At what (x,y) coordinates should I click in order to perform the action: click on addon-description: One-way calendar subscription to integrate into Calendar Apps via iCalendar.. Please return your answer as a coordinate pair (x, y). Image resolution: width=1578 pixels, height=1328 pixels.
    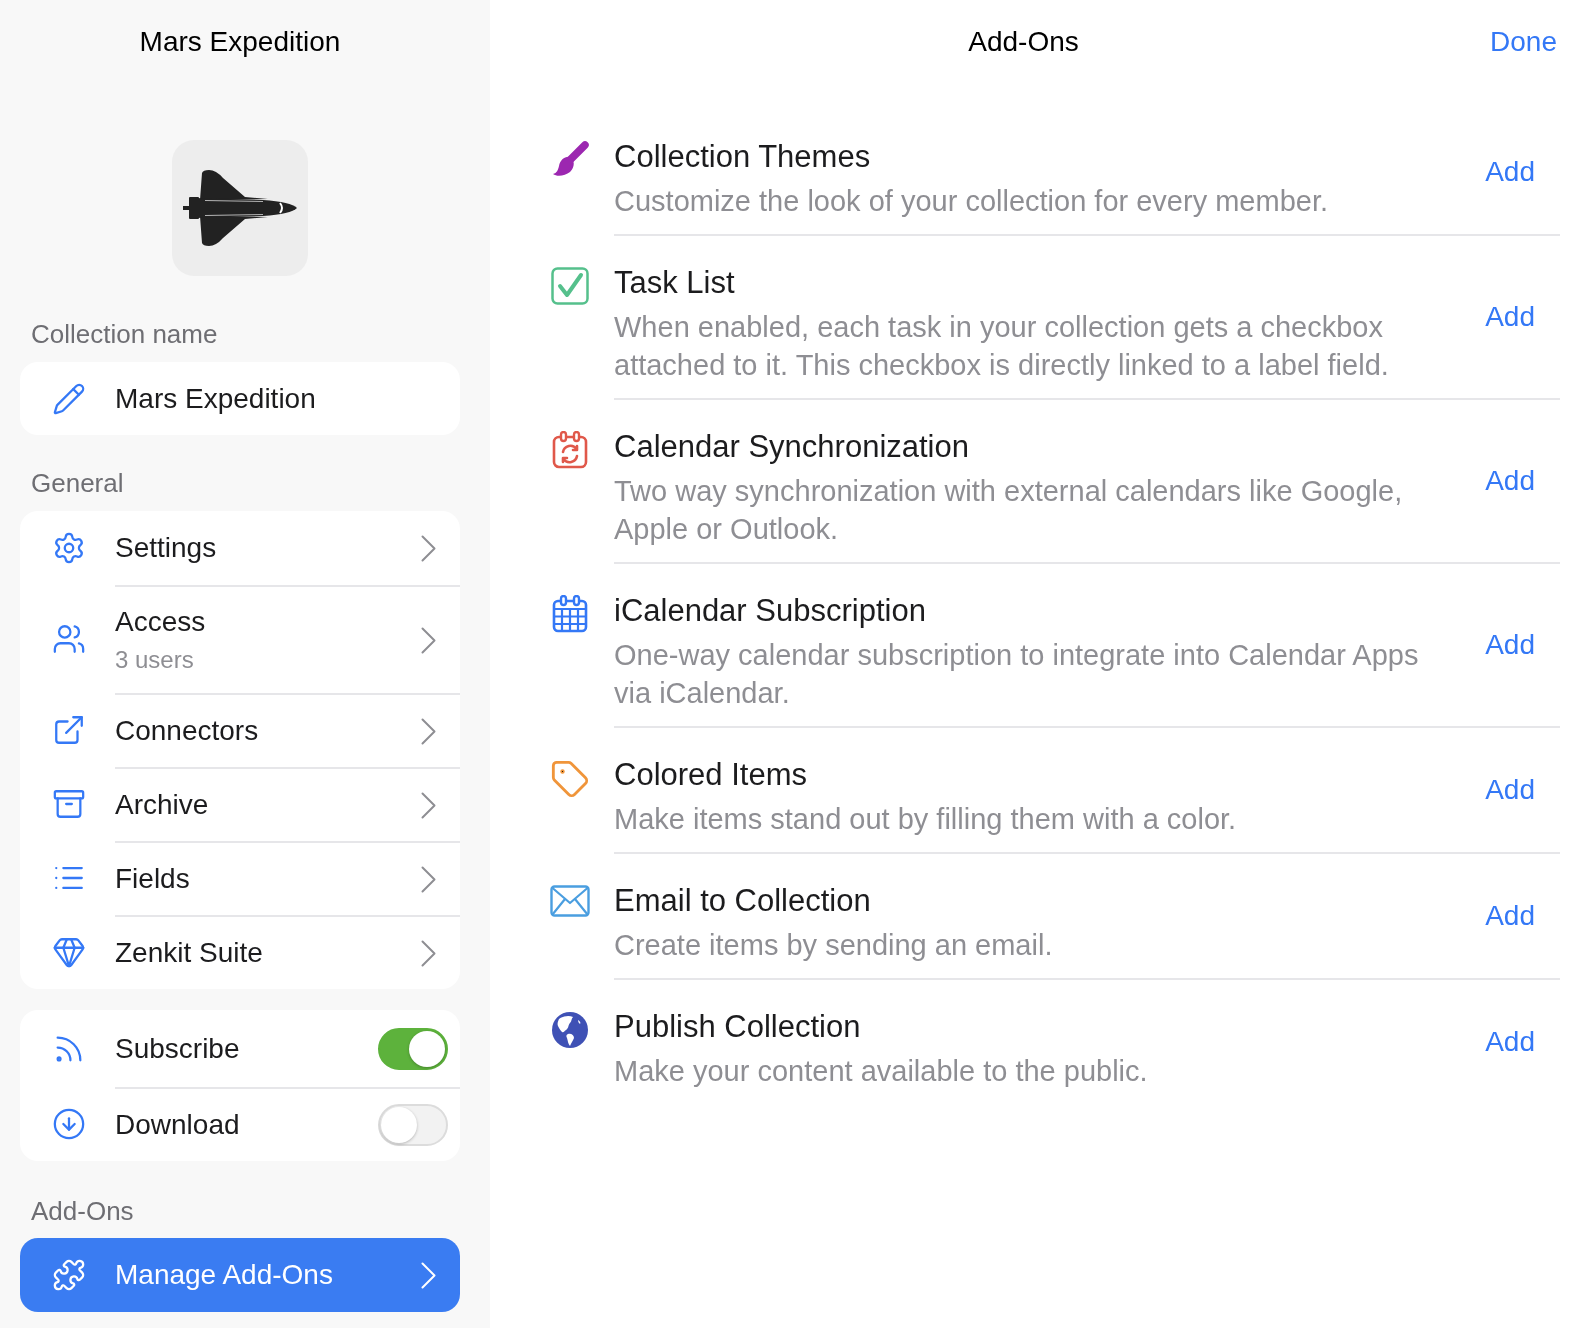
    Looking at the image, I should click on (1017, 674).